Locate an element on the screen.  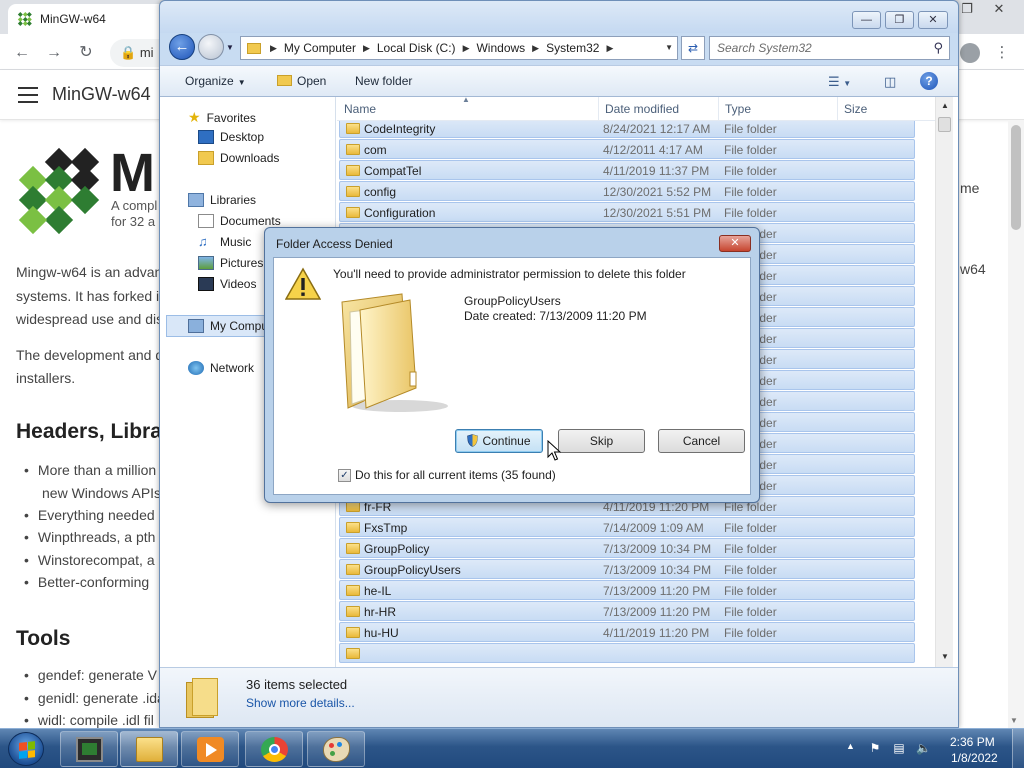
help-icon: ? is located at coordinates (929, 81).